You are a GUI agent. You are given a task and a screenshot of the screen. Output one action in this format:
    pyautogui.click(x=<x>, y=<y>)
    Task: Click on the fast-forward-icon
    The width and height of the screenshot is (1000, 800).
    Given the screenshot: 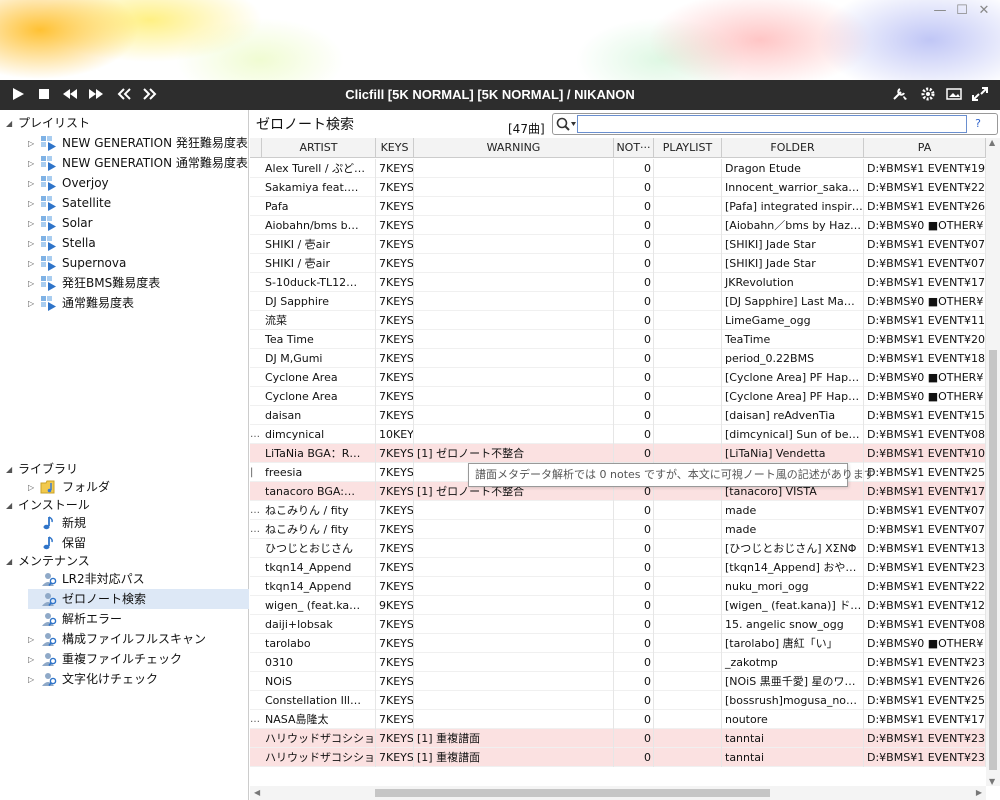 What is the action you would take?
    pyautogui.click(x=97, y=95)
    